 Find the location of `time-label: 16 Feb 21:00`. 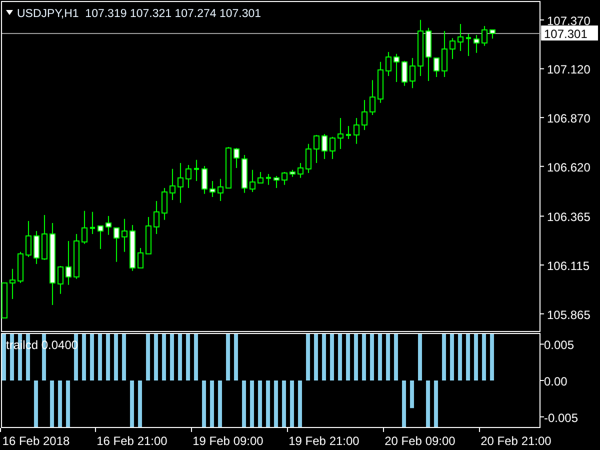

time-label: 16 Feb 21:00 is located at coordinates (132, 441).